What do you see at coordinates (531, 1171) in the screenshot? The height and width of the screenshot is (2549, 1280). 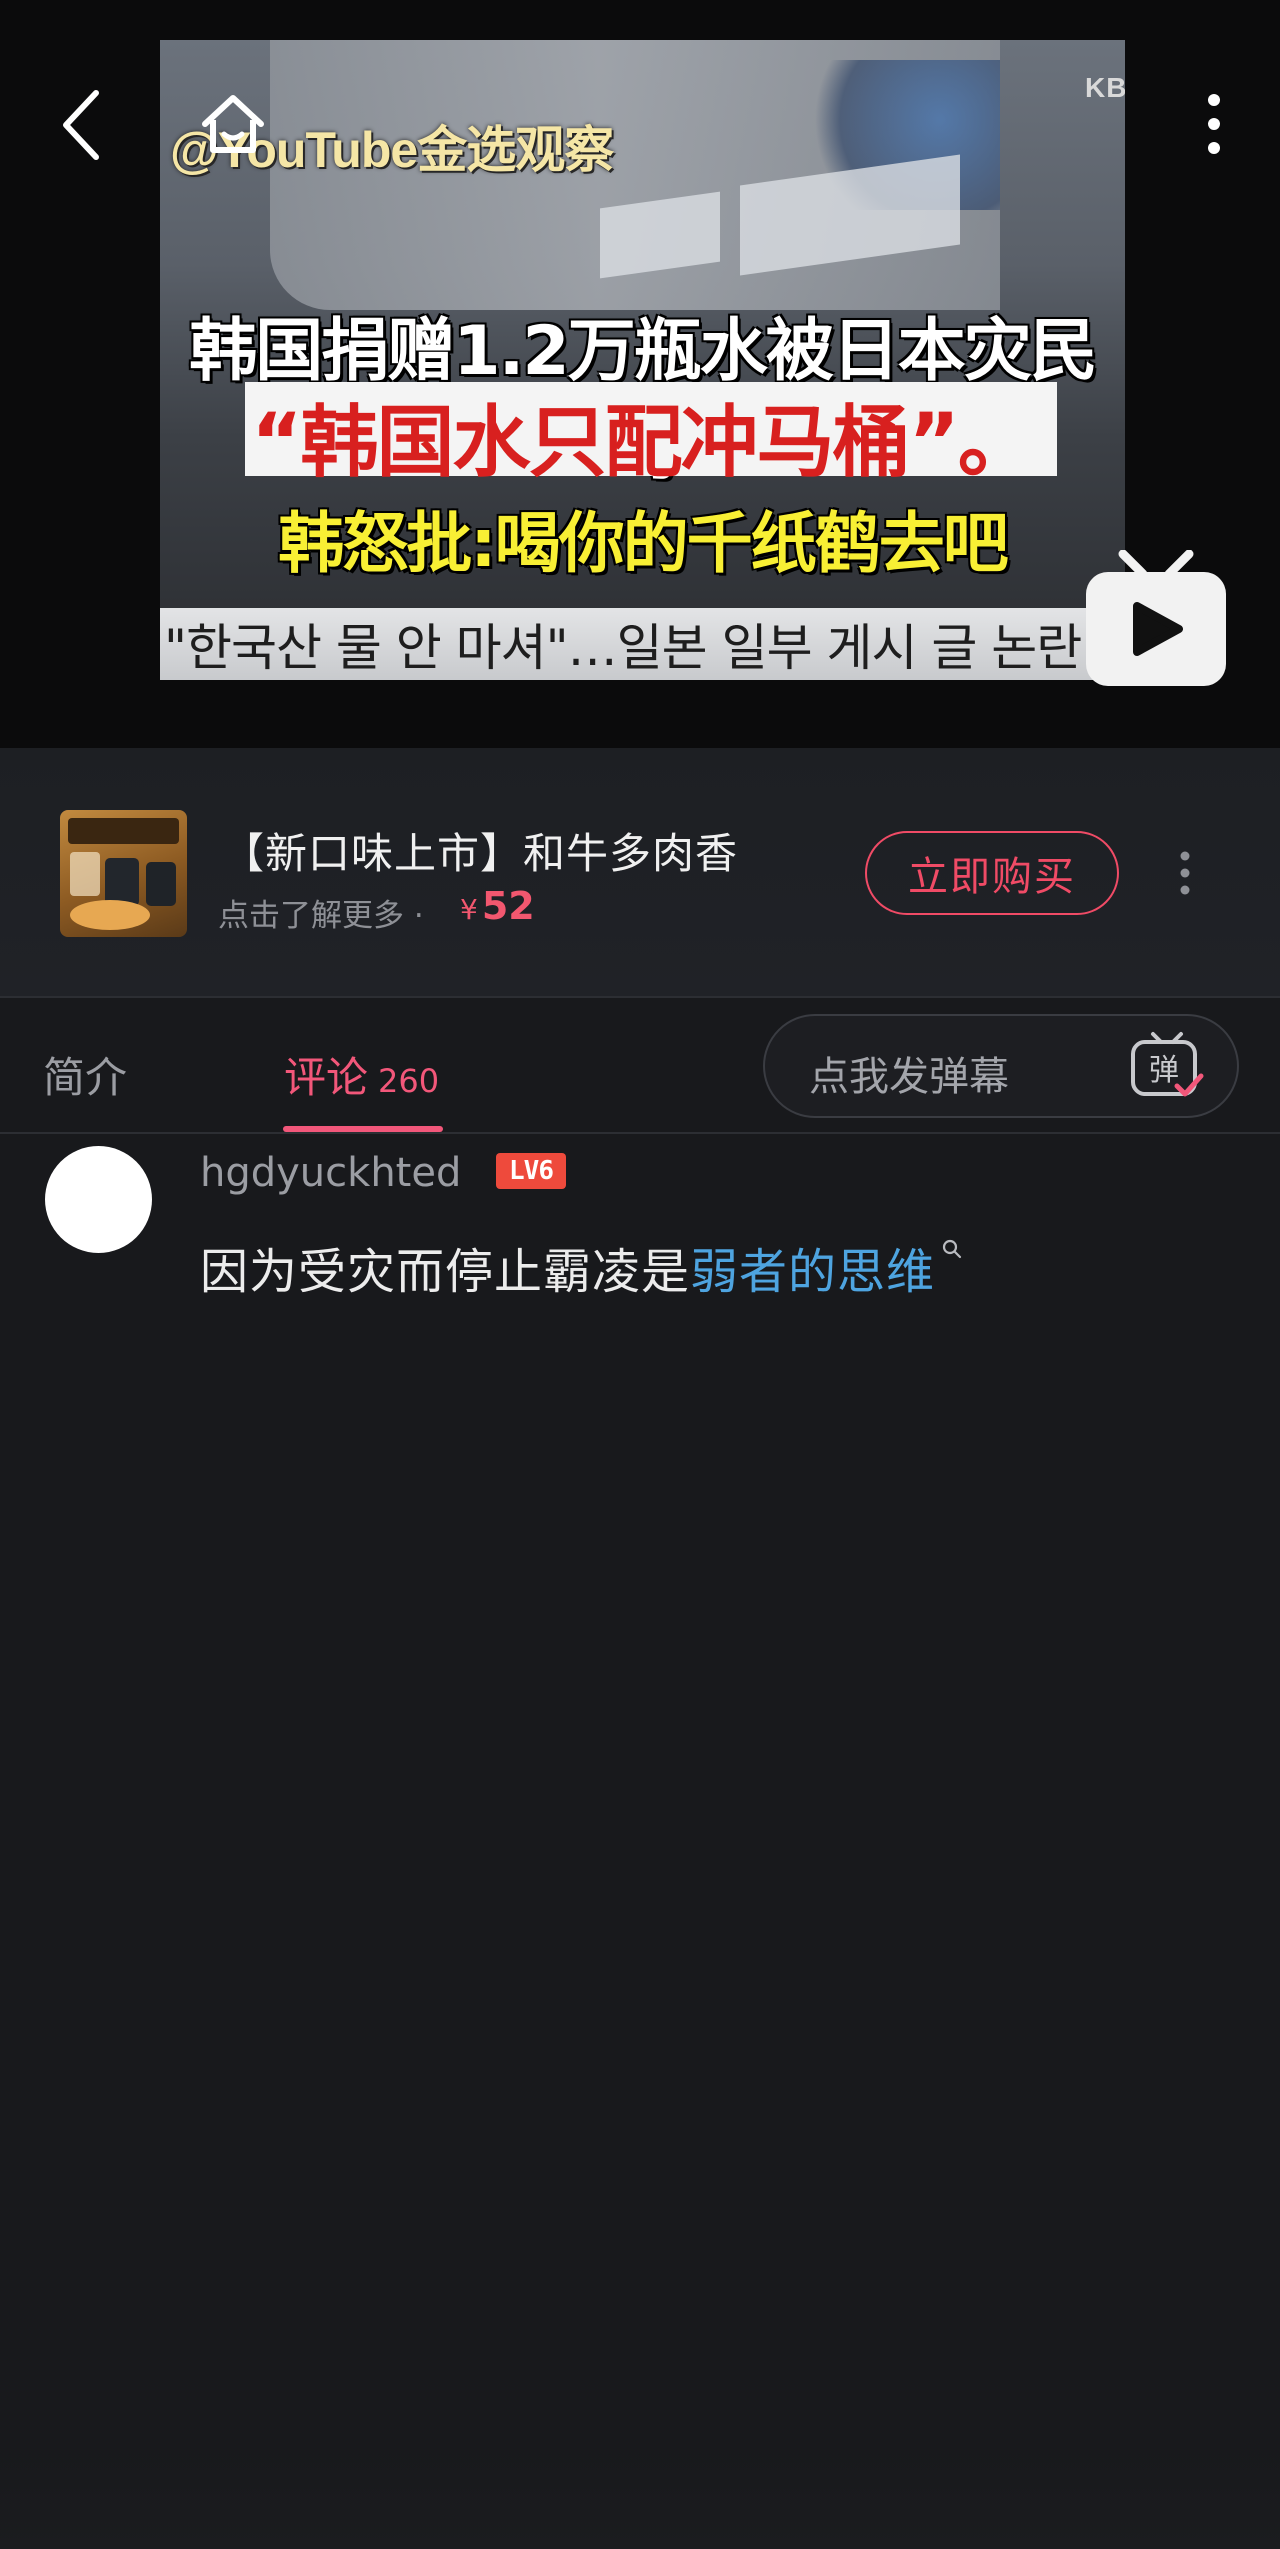 I see `level-badge: LV6` at bounding box center [531, 1171].